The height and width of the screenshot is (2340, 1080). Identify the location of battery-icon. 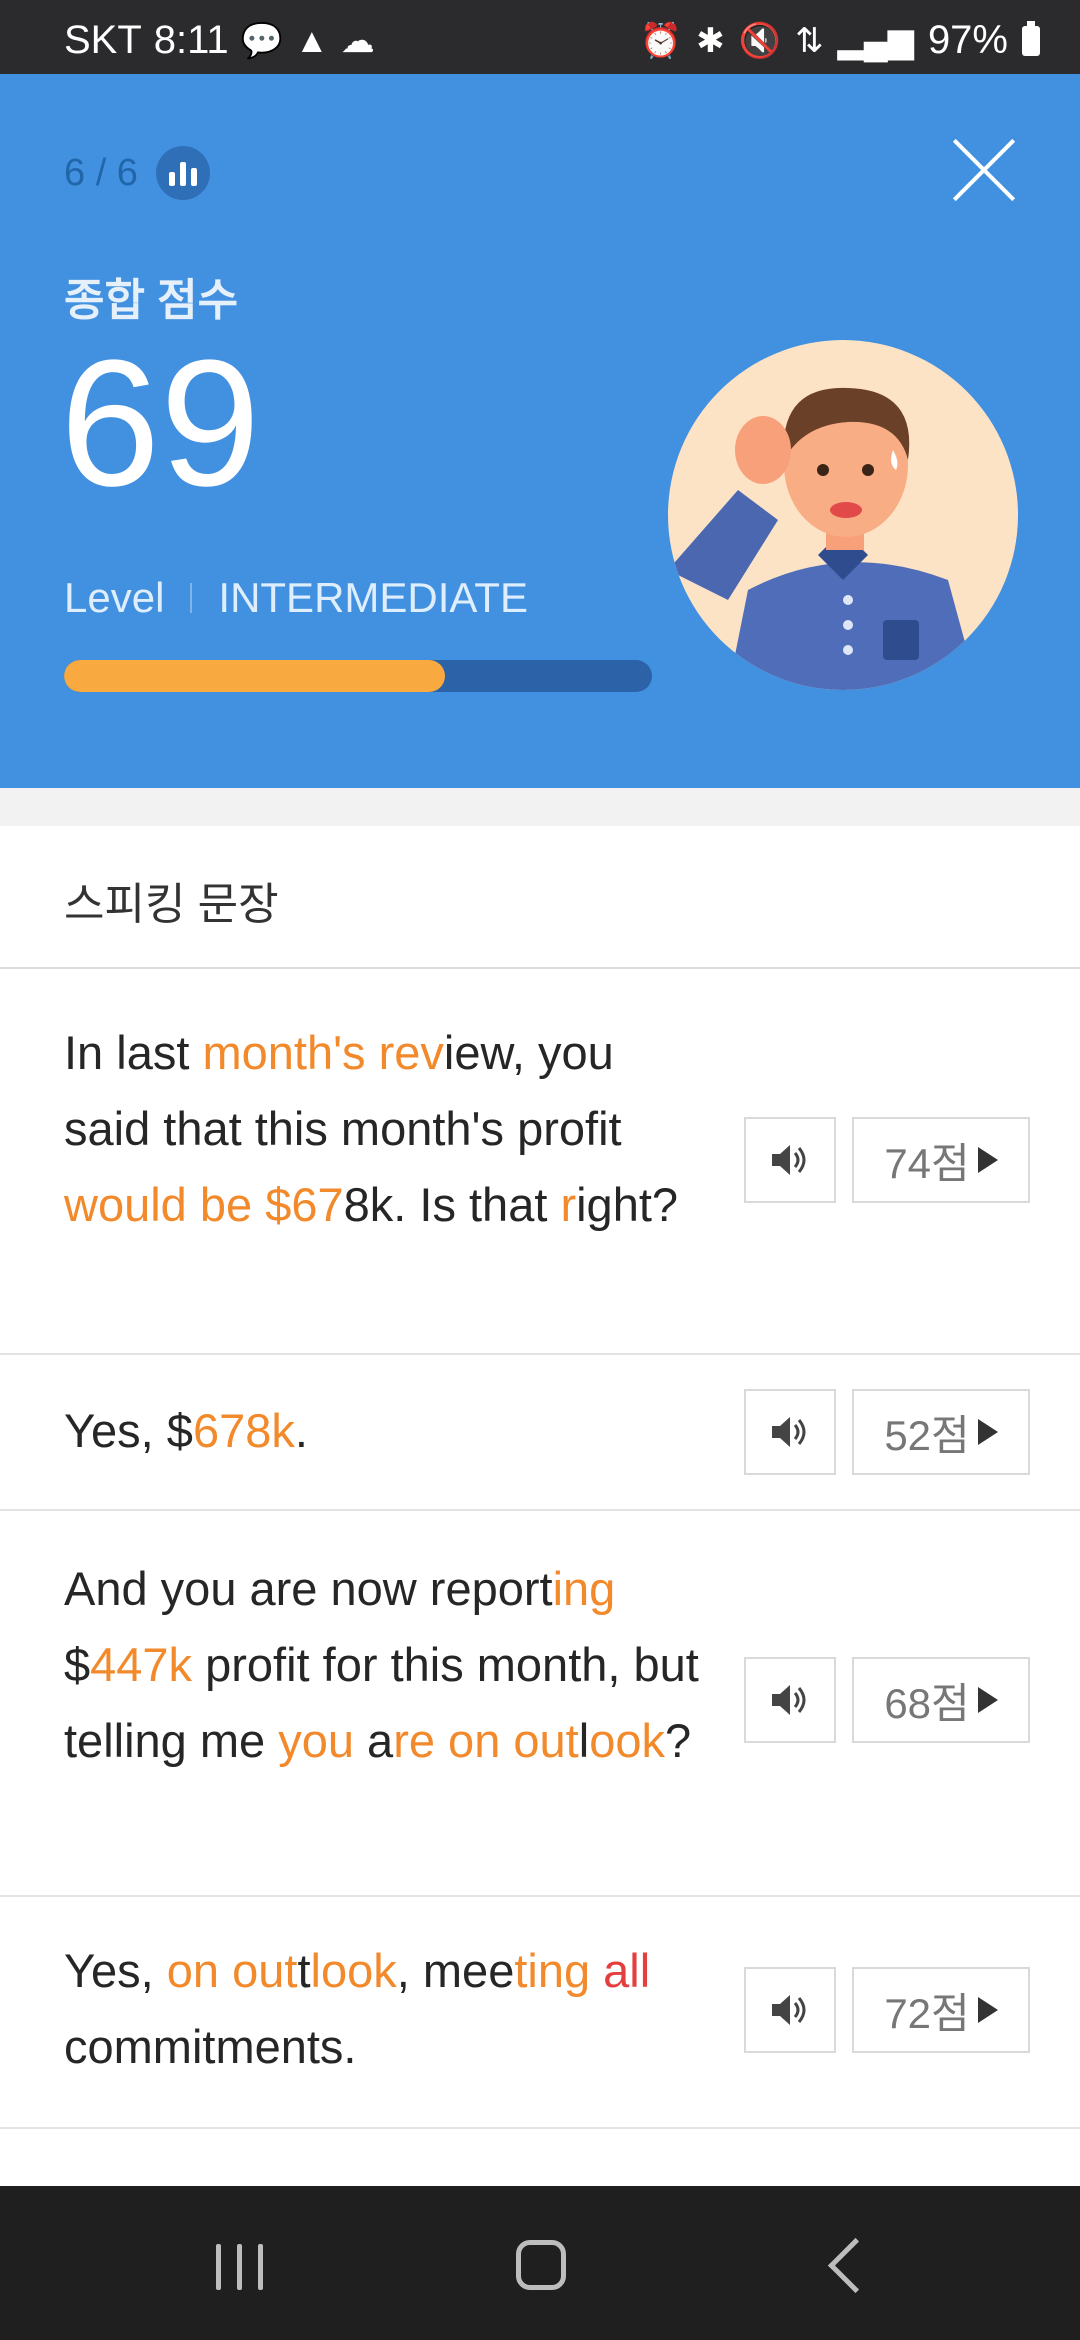
(1031, 38).